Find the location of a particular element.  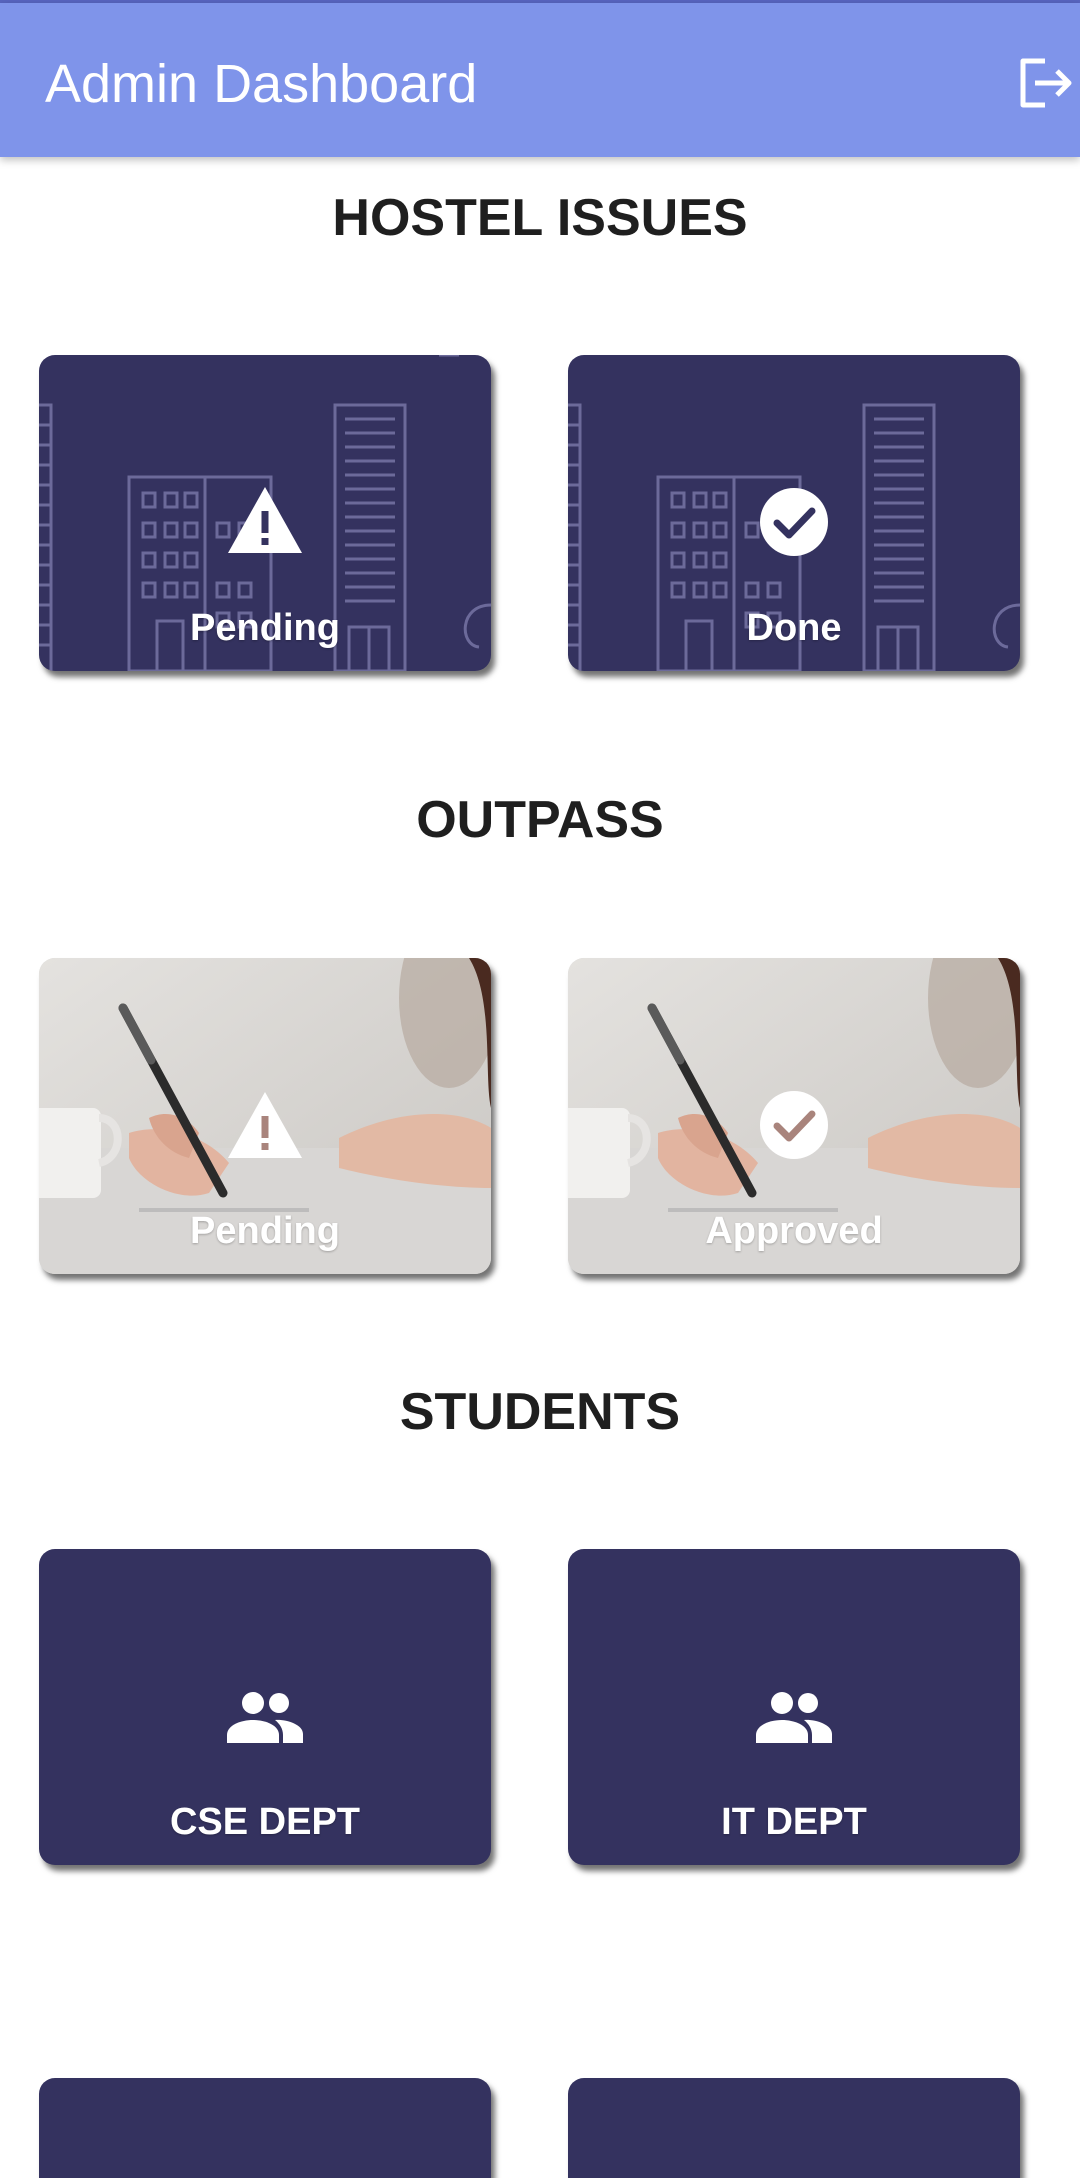

outpass-approved-card: Approved is located at coordinates (794, 1116).